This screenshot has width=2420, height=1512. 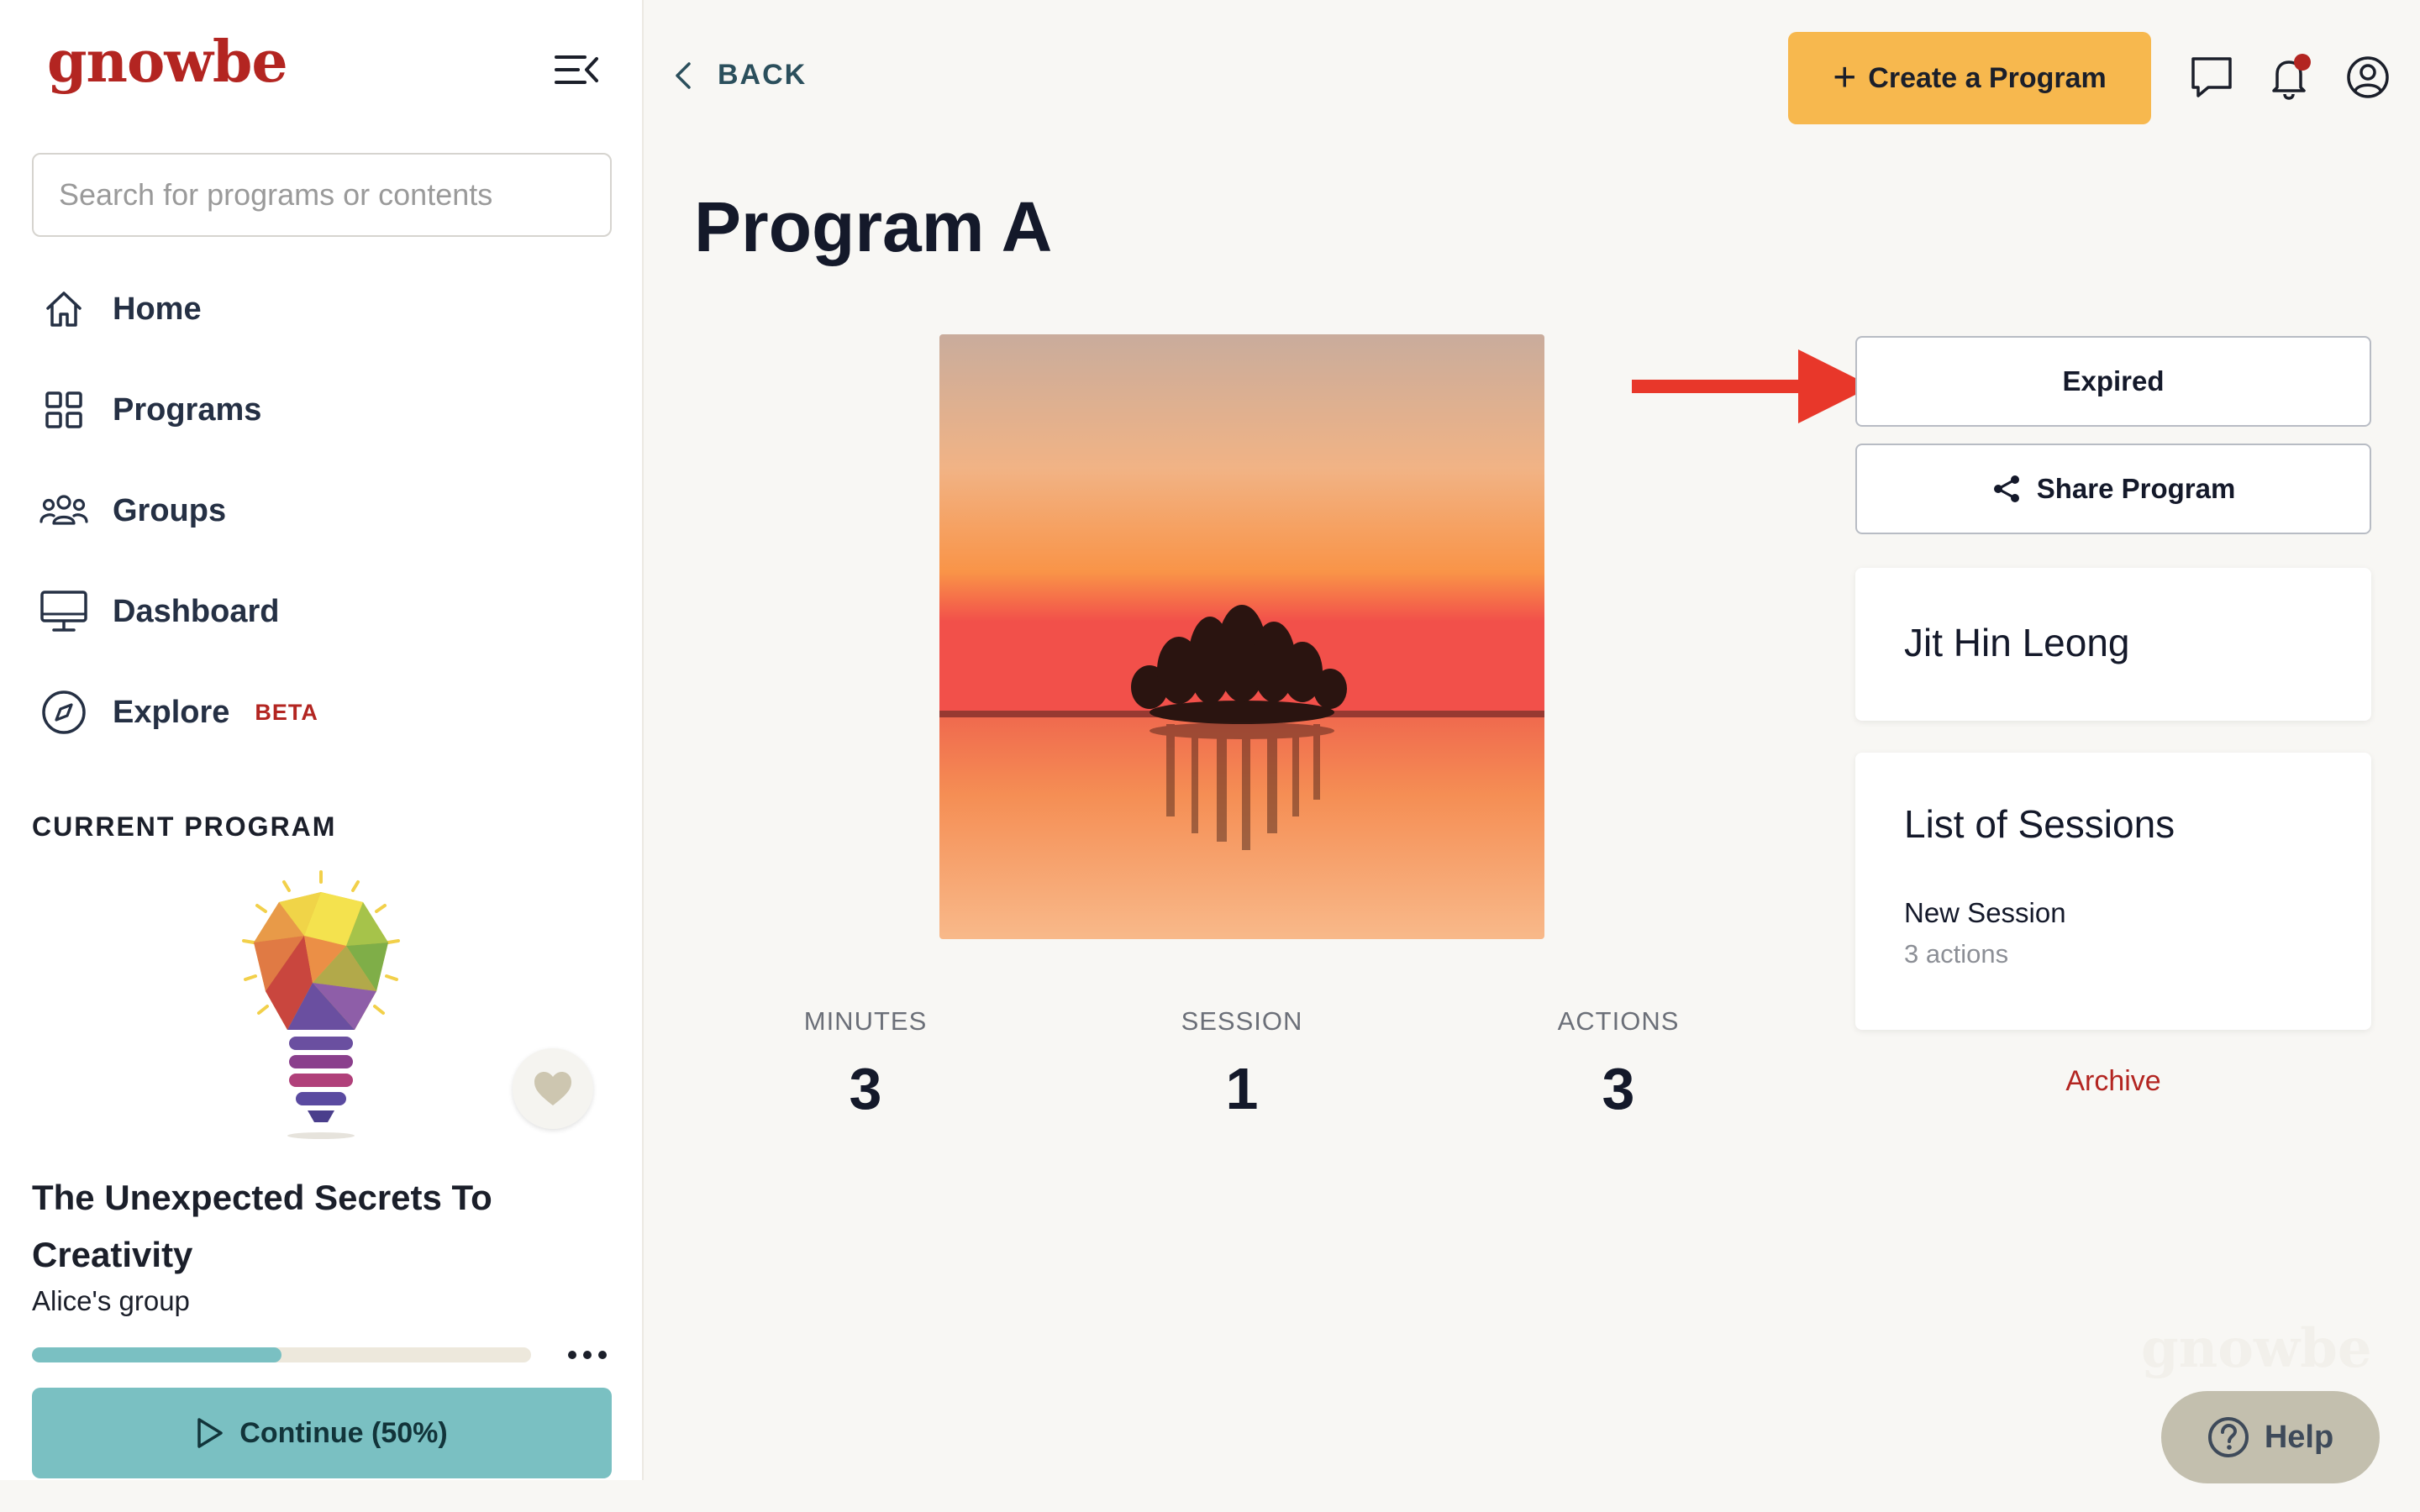 What do you see at coordinates (1956, 954) in the screenshot?
I see `session-actions-count: 3 actions` at bounding box center [1956, 954].